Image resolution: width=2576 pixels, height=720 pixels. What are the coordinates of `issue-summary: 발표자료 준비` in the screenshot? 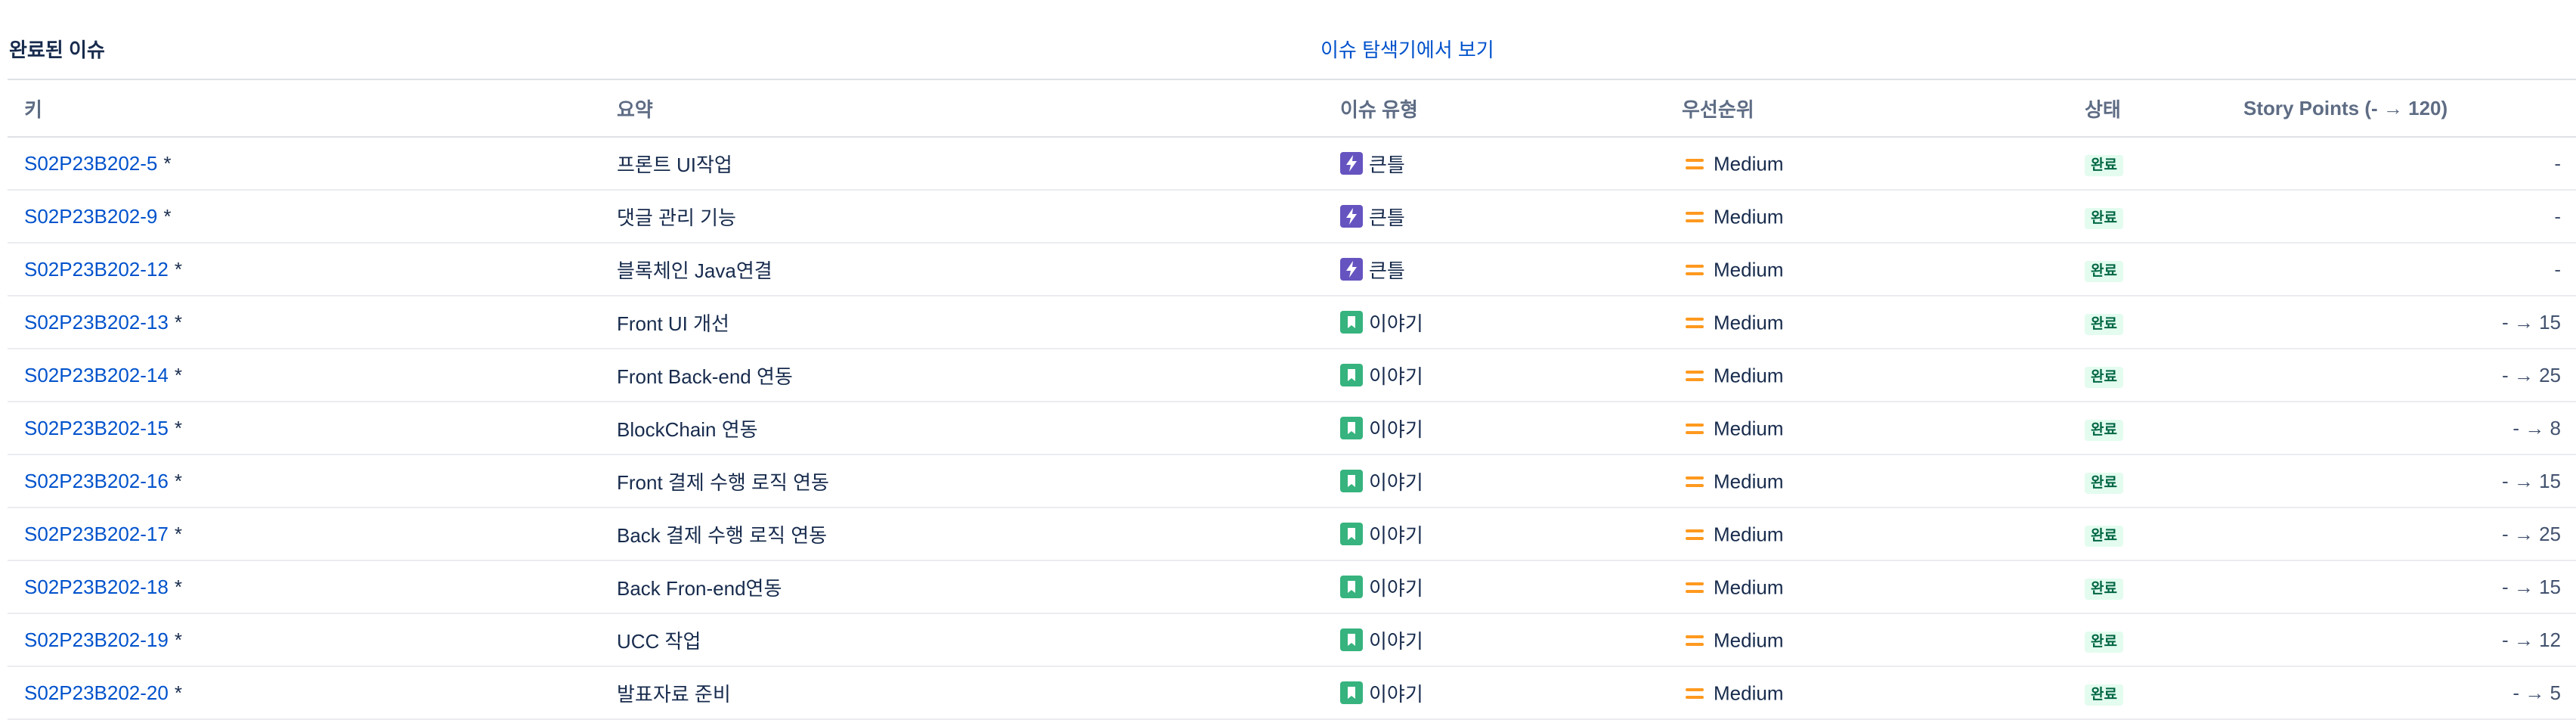 It's located at (978, 693).